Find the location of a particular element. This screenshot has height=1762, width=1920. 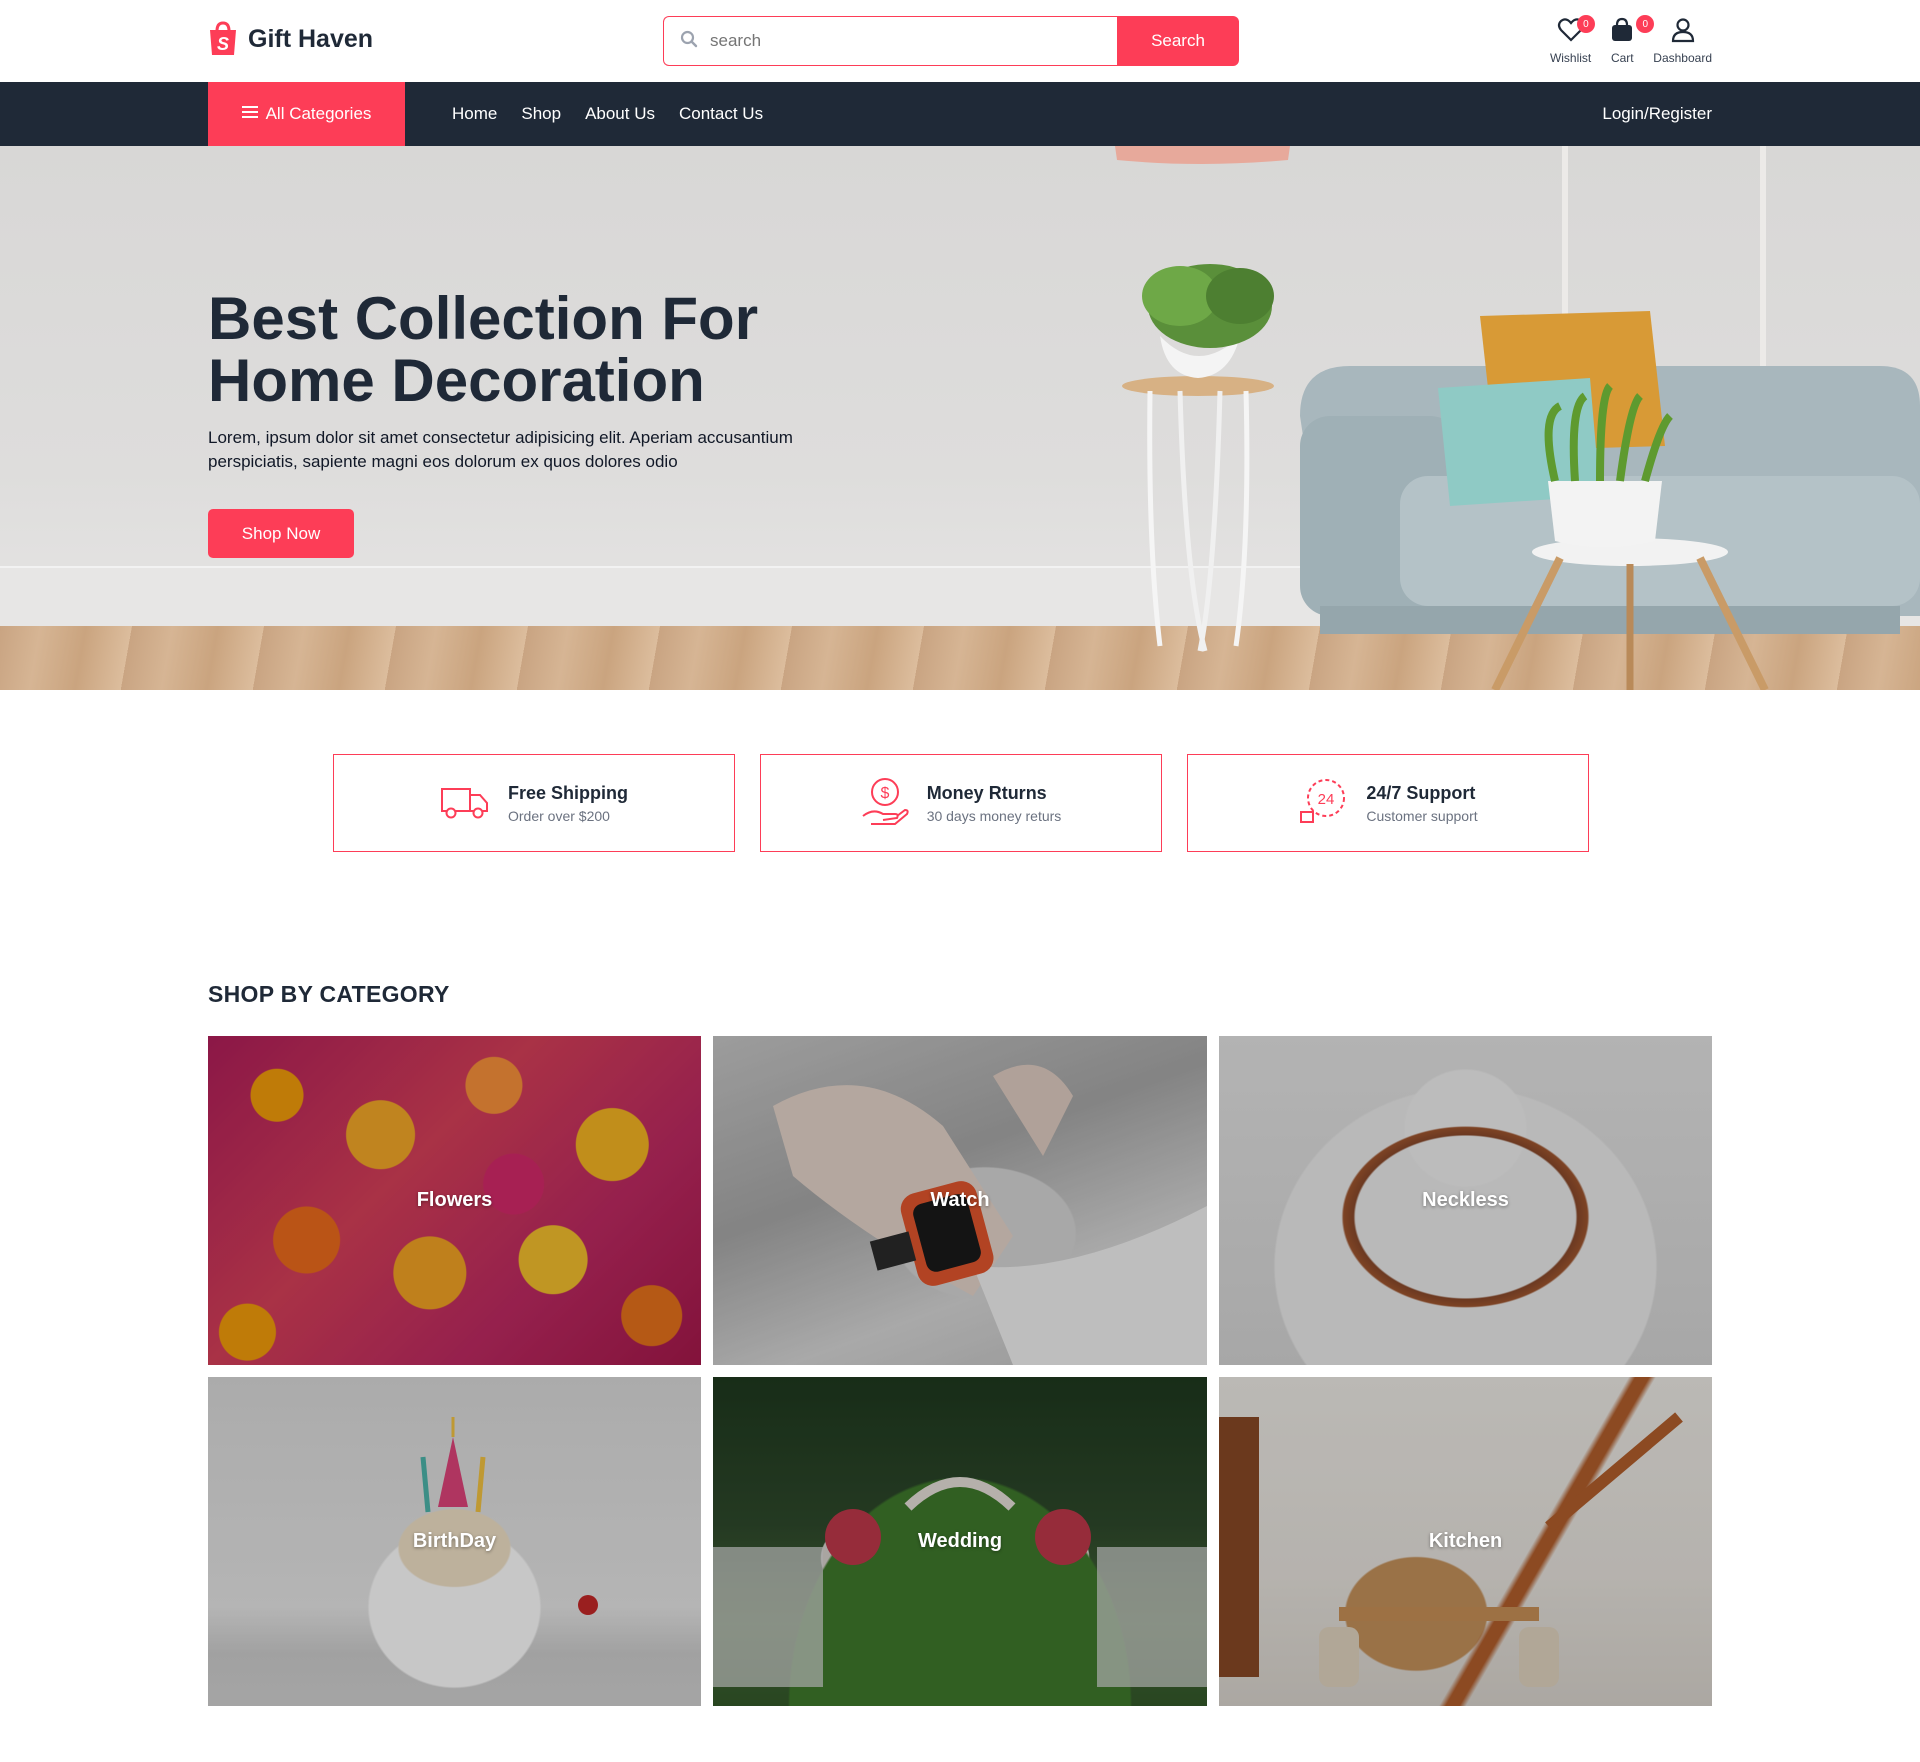

cart-label: Cart is located at coordinates (1622, 58).